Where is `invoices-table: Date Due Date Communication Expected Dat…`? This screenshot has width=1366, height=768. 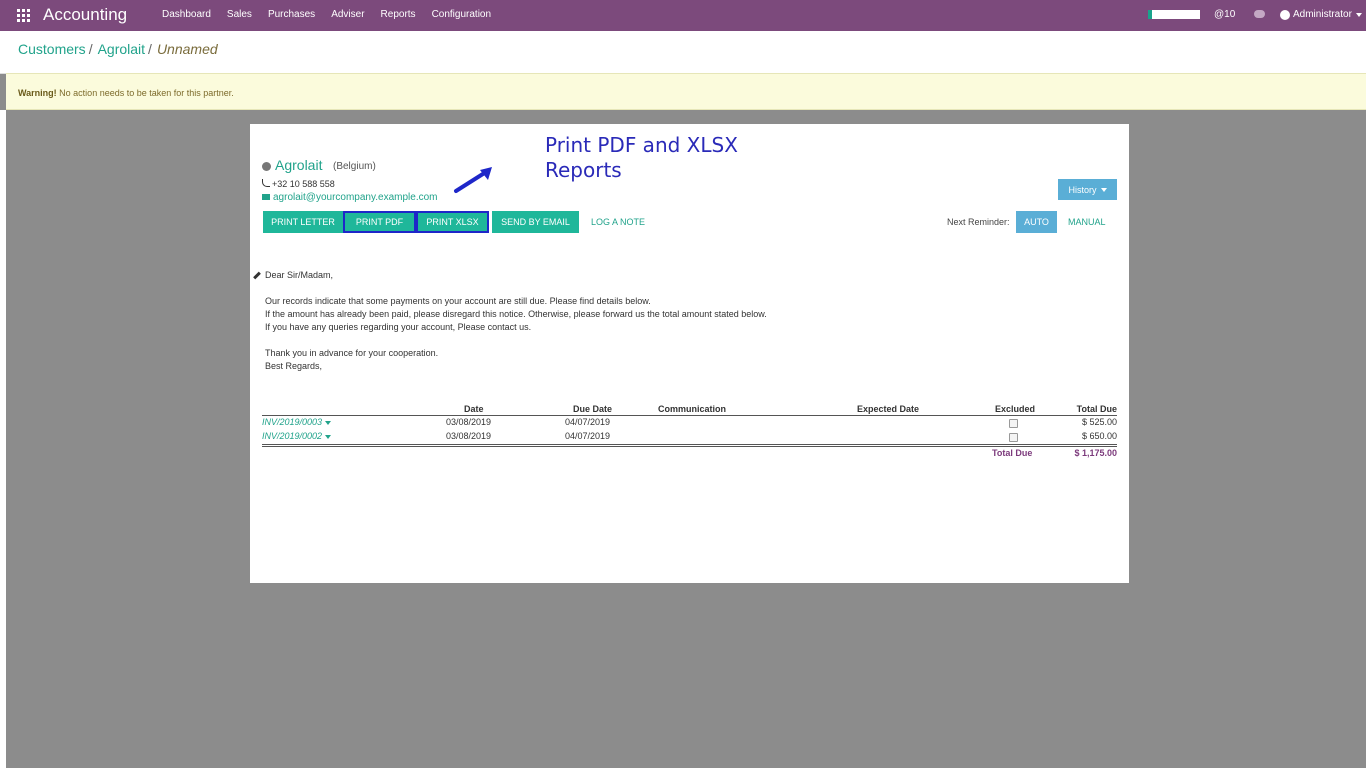 invoices-table: Date Due Date Communication Expected Dat… is located at coordinates (689, 432).